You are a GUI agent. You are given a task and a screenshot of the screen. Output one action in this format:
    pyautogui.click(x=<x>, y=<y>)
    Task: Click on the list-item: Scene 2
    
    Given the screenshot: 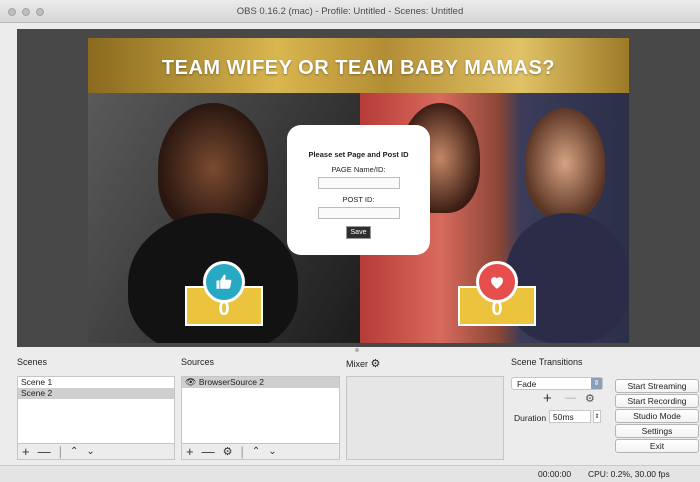 What is the action you would take?
    pyautogui.click(x=96, y=393)
    